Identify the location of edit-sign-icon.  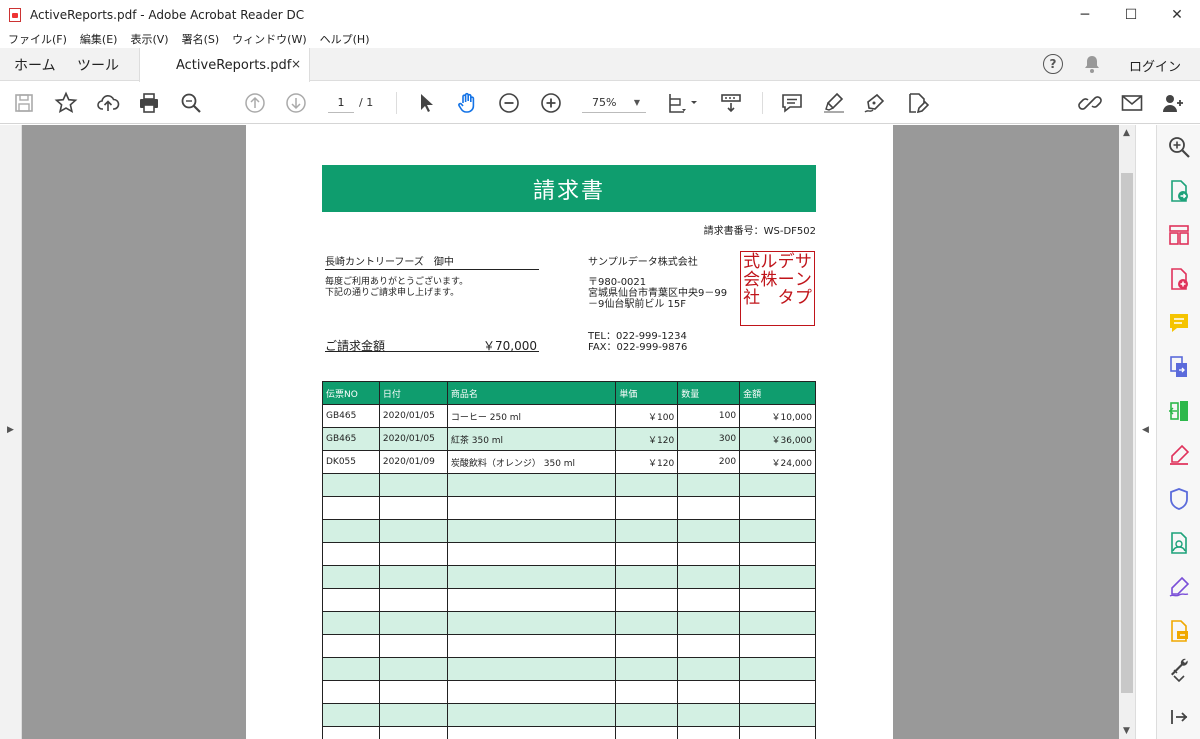
(1179, 587).